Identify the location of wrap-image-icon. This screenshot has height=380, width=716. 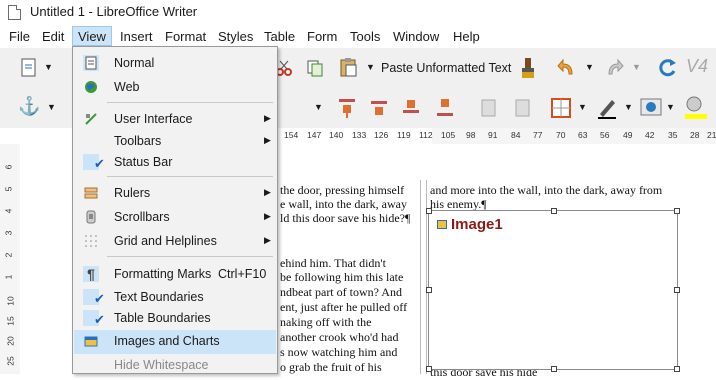
(651, 108).